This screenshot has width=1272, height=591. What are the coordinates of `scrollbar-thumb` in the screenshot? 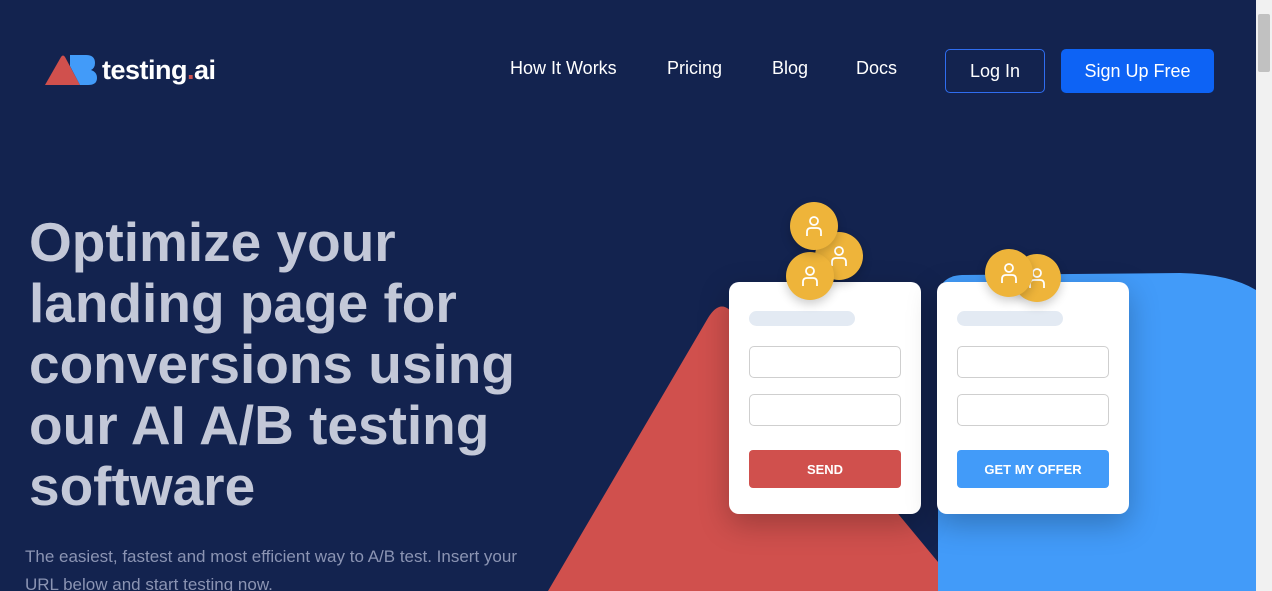 It's located at (1264, 43).